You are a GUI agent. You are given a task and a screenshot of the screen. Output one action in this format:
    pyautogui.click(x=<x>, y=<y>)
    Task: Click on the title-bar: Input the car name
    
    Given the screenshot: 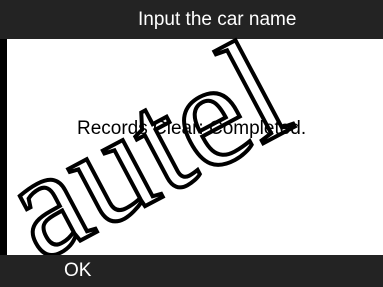 What is the action you would take?
    pyautogui.click(x=191, y=19)
    